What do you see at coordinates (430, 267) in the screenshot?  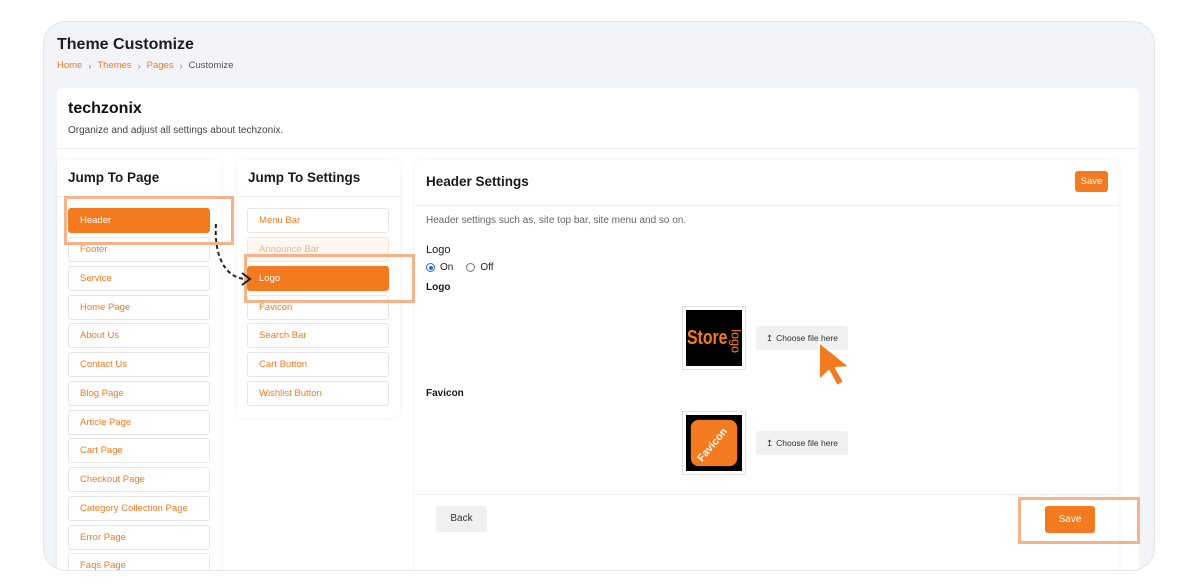 I see `logo-on-radio` at bounding box center [430, 267].